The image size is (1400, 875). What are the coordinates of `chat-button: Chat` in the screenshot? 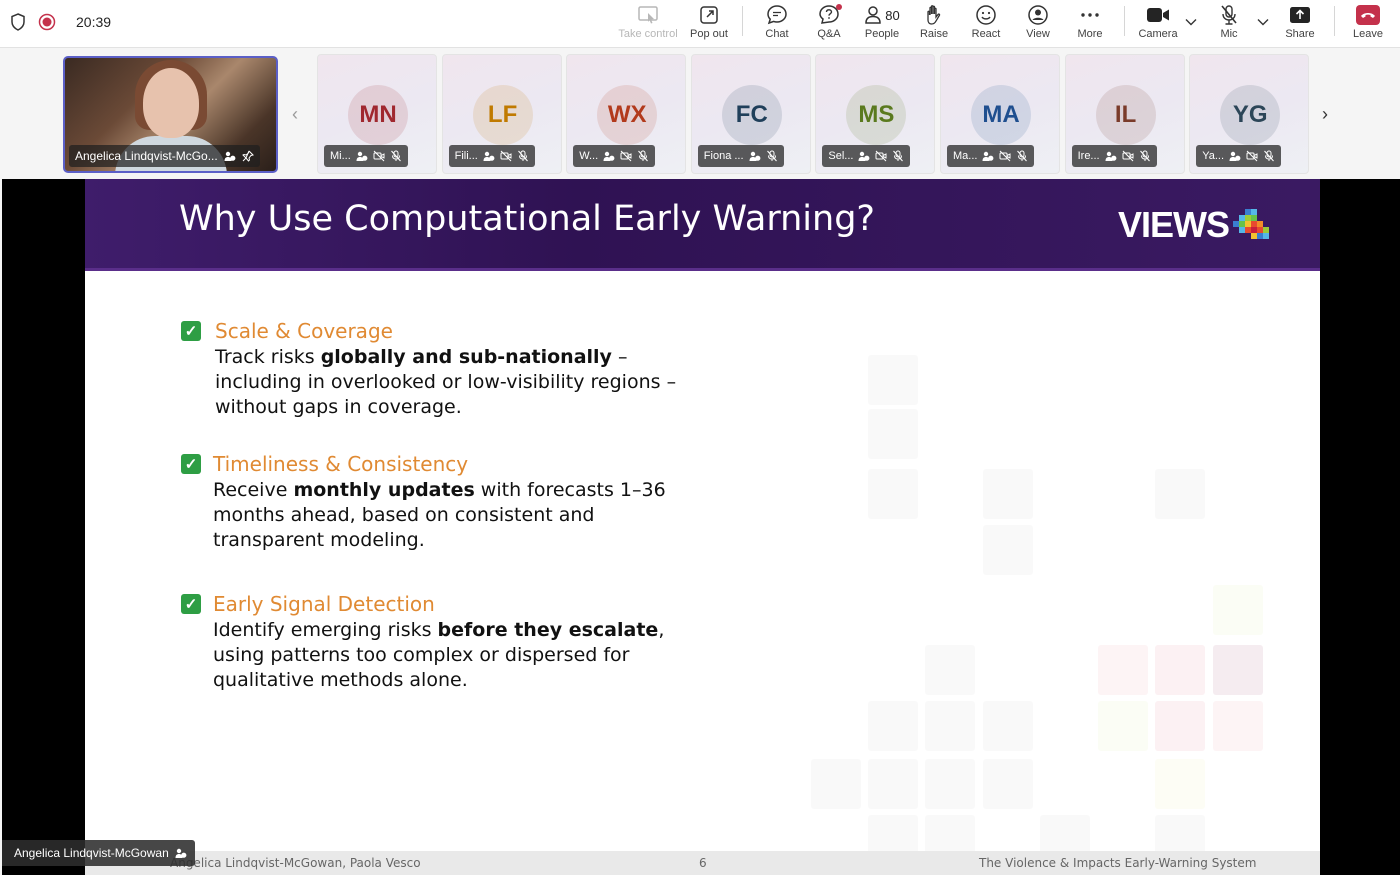 It's located at (777, 23).